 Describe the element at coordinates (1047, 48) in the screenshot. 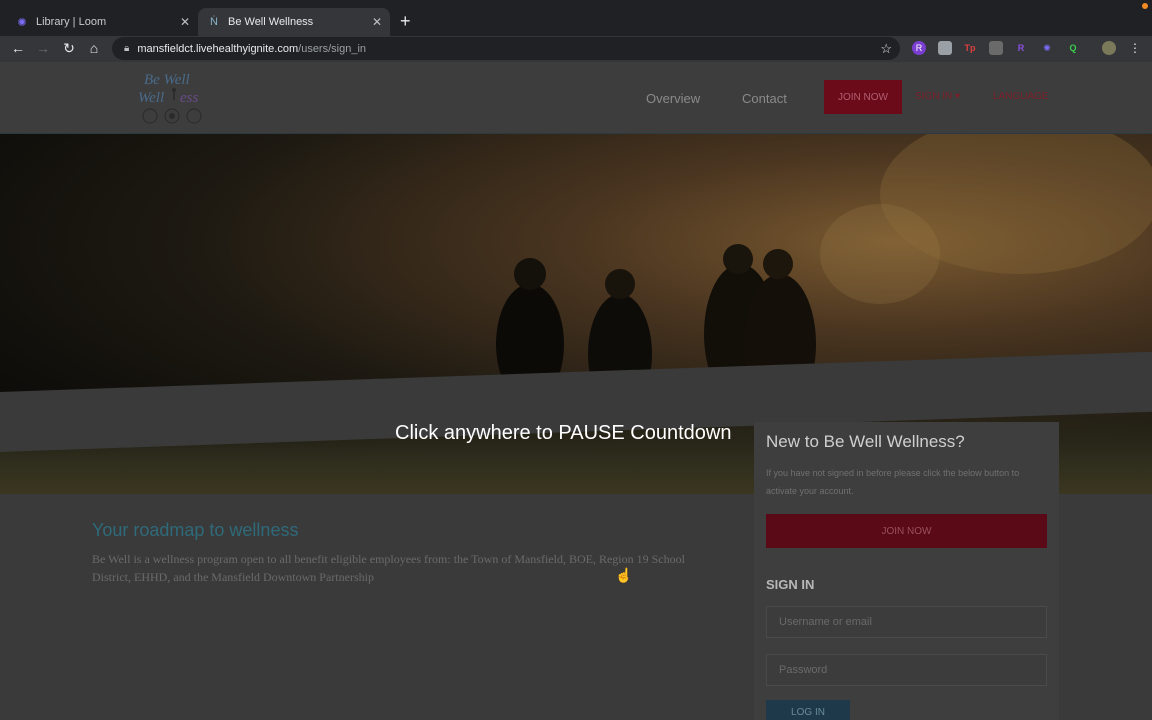

I see `loom-extension-icon: ✺` at that location.